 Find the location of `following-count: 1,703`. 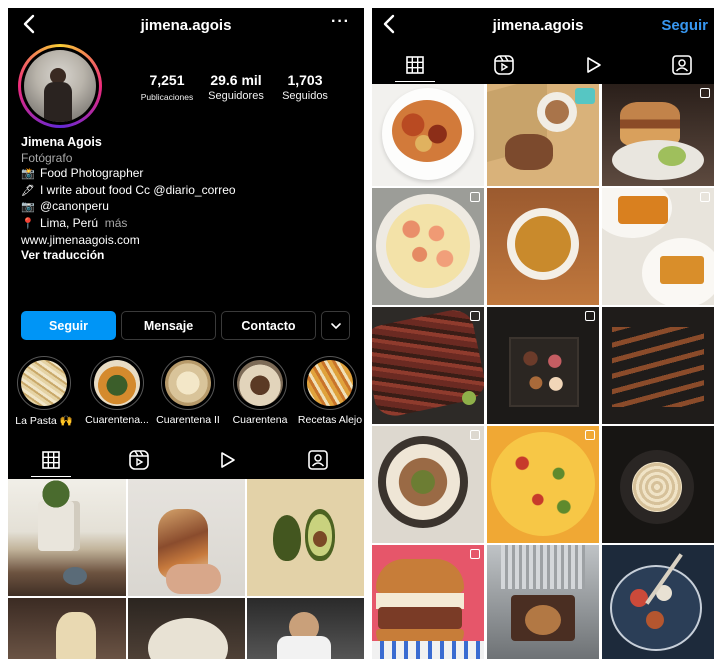

following-count: 1,703 is located at coordinates (305, 80).